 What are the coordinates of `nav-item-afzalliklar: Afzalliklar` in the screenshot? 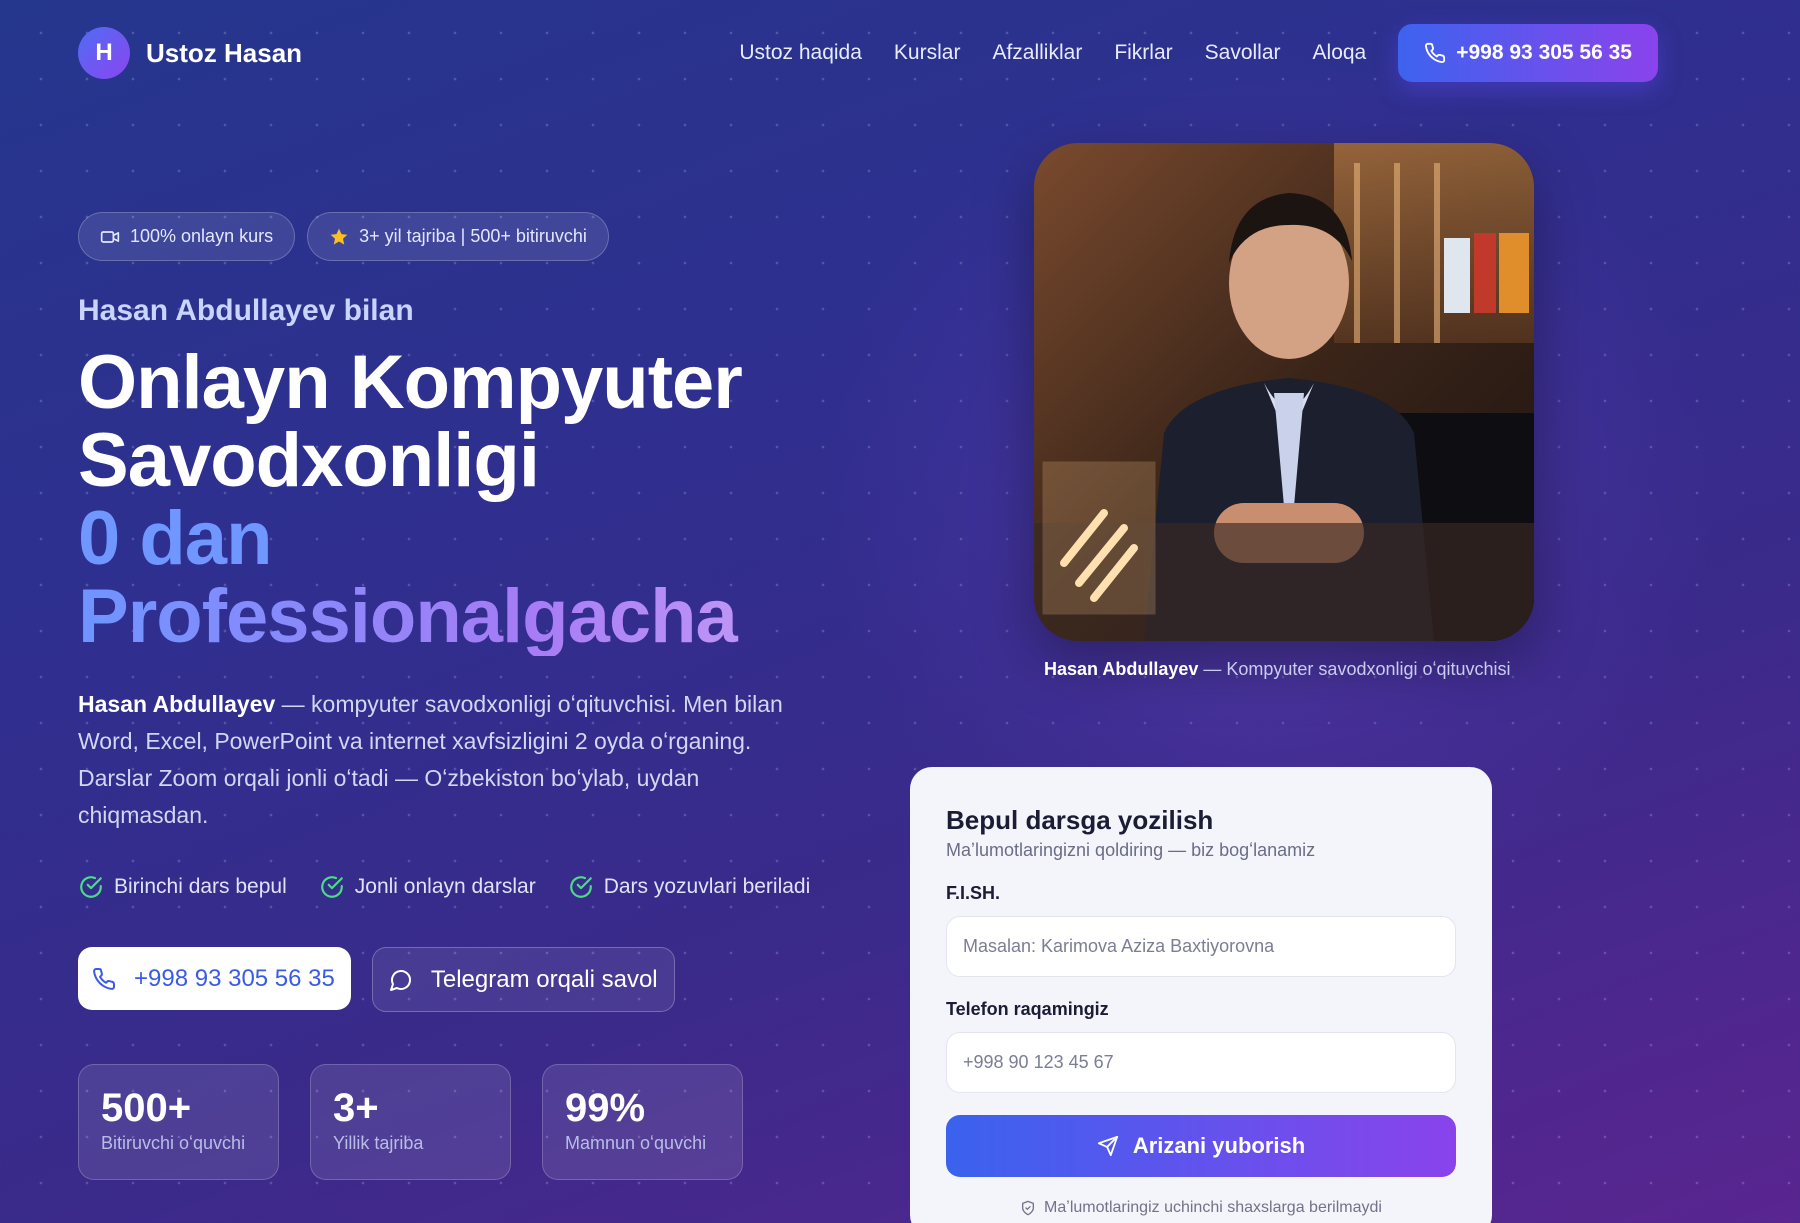 It's located at (1037, 53).